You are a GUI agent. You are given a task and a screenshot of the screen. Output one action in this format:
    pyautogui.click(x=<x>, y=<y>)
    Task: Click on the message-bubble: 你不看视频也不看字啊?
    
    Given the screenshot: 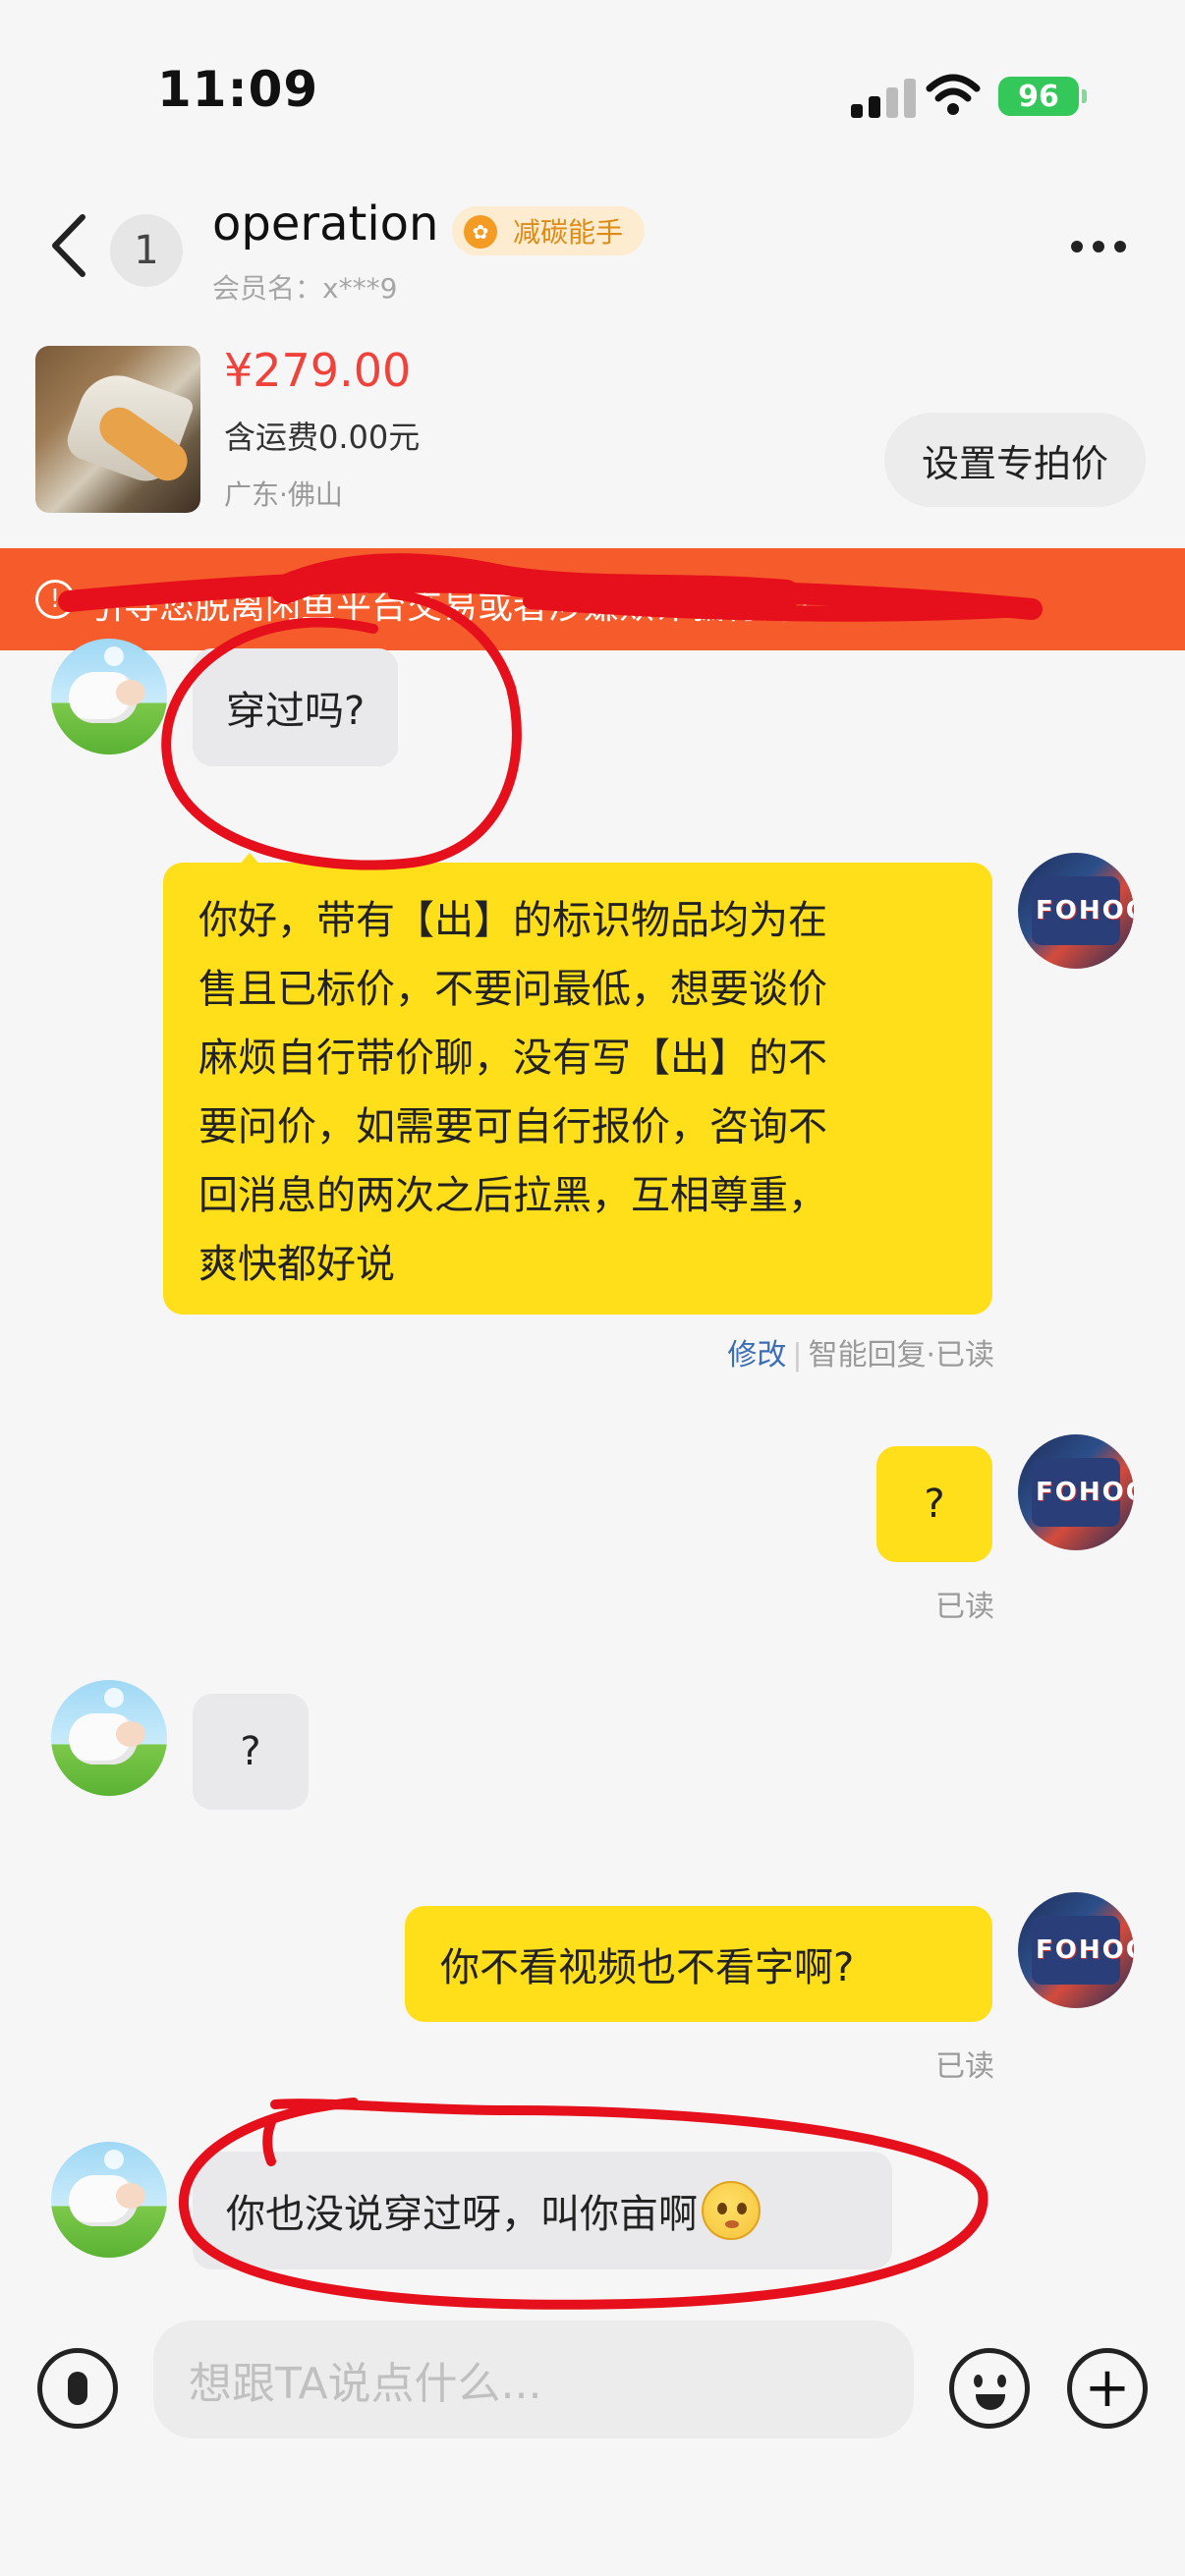 What is the action you would take?
    pyautogui.click(x=699, y=1964)
    